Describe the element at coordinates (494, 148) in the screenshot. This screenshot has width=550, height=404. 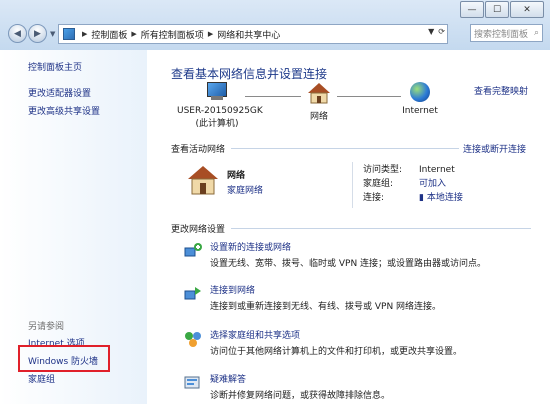
I see `connect-disconnect-link: 连接或断开连接` at that location.